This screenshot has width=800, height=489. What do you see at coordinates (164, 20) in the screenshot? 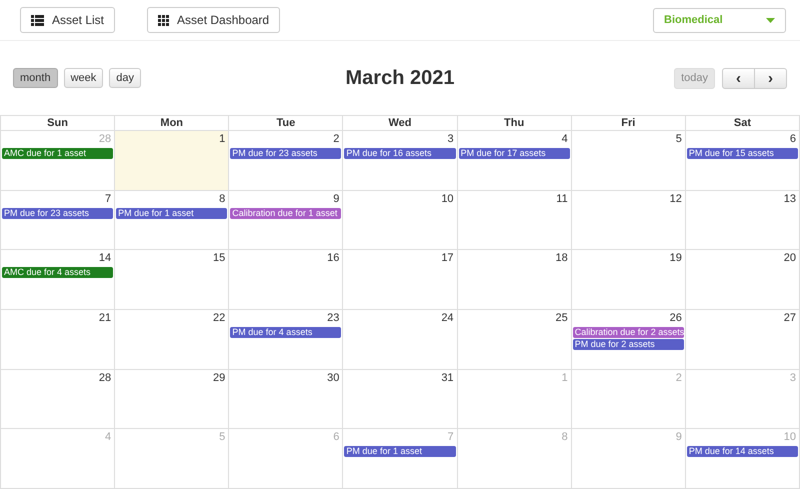
I see `grid-icon` at bounding box center [164, 20].